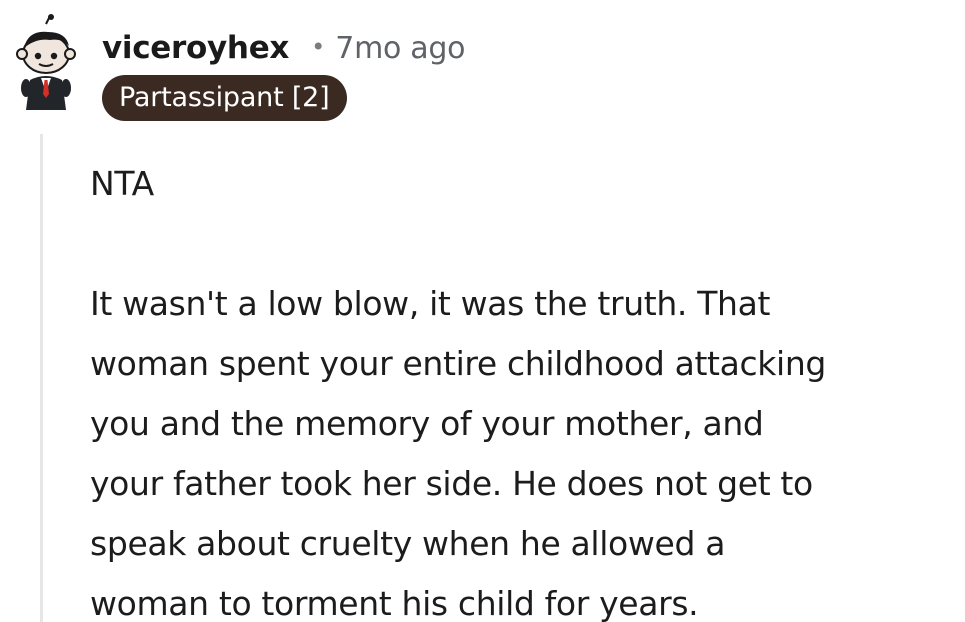  I want to click on user-flair-badge: Partassipant [2], so click(224, 98).